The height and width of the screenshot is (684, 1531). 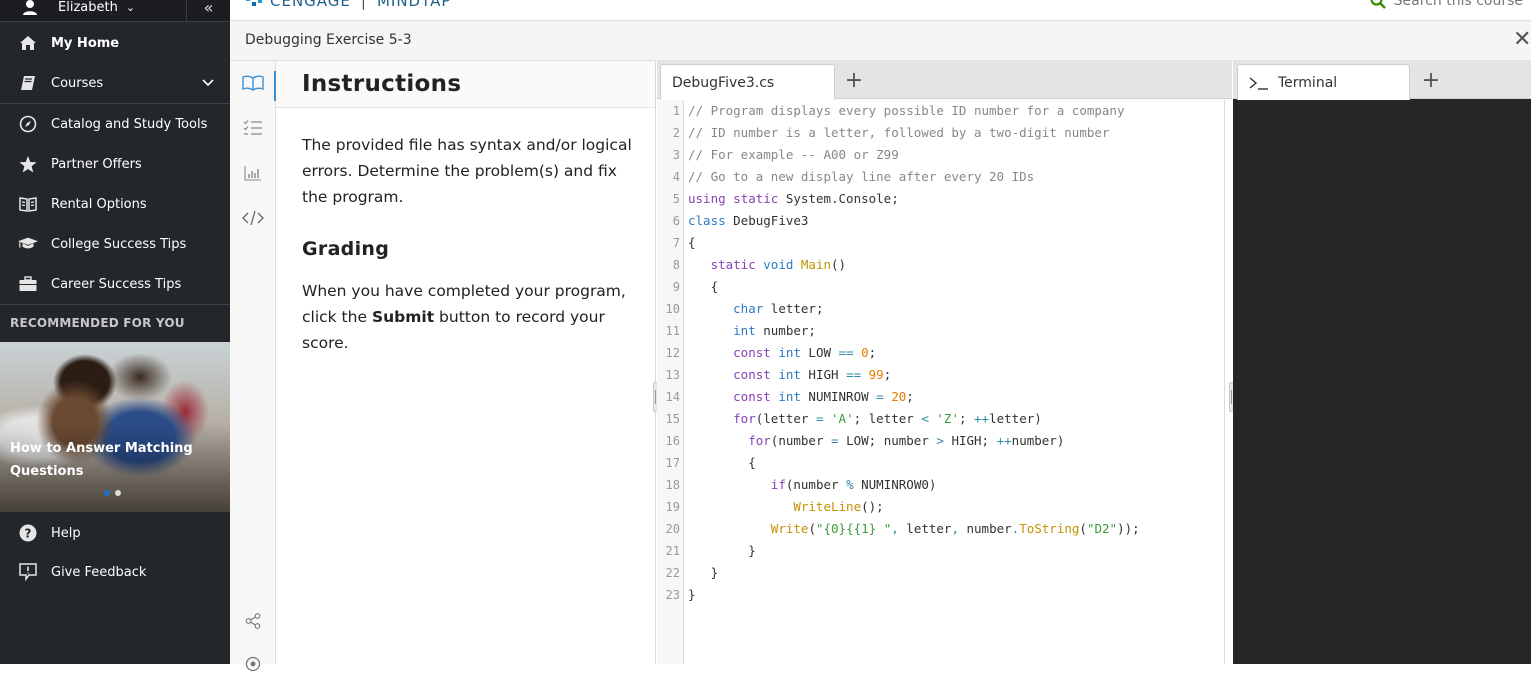 I want to click on code-token: ++, so click(x=982, y=418).